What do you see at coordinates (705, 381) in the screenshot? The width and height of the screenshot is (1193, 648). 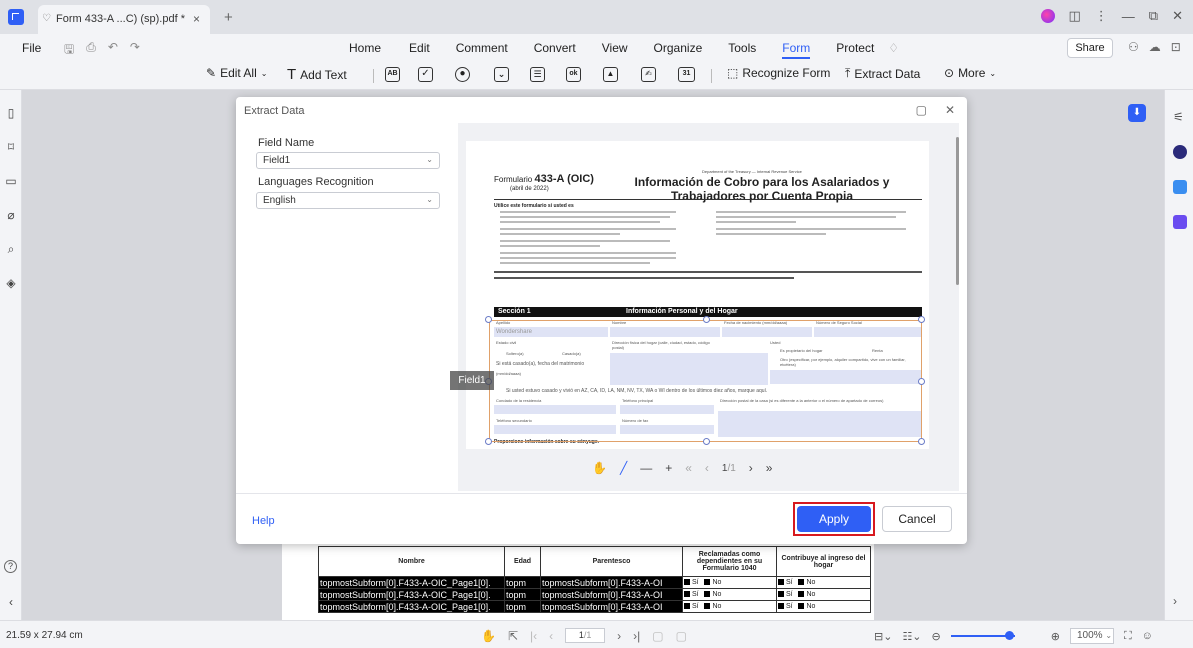 I see `field-selection-box` at bounding box center [705, 381].